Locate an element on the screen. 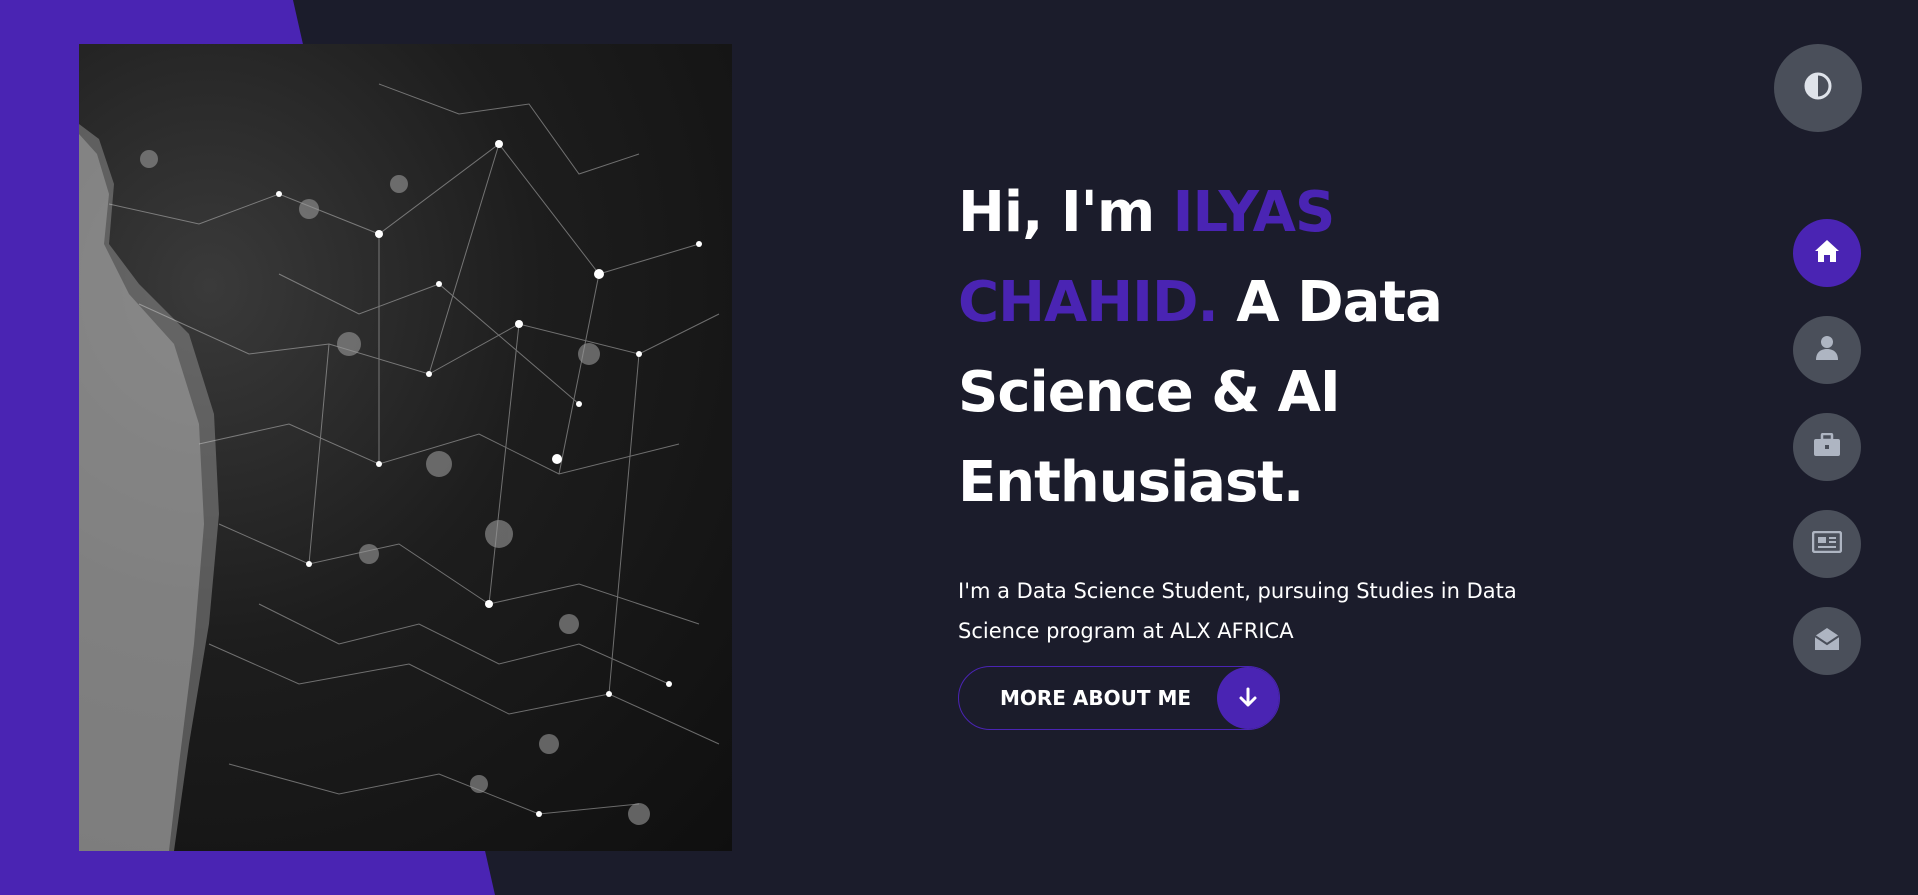 The width and height of the screenshot is (1918, 895). nav-item-about is located at coordinates (1827, 350).